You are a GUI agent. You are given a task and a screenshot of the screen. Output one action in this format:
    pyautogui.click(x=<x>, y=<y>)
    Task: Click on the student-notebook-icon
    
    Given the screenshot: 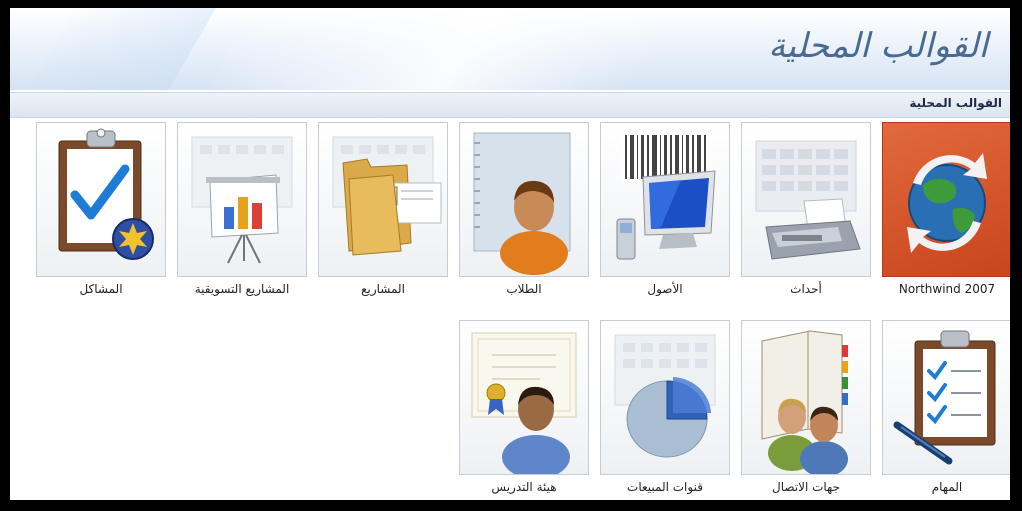 What is the action you would take?
    pyautogui.click(x=524, y=199)
    